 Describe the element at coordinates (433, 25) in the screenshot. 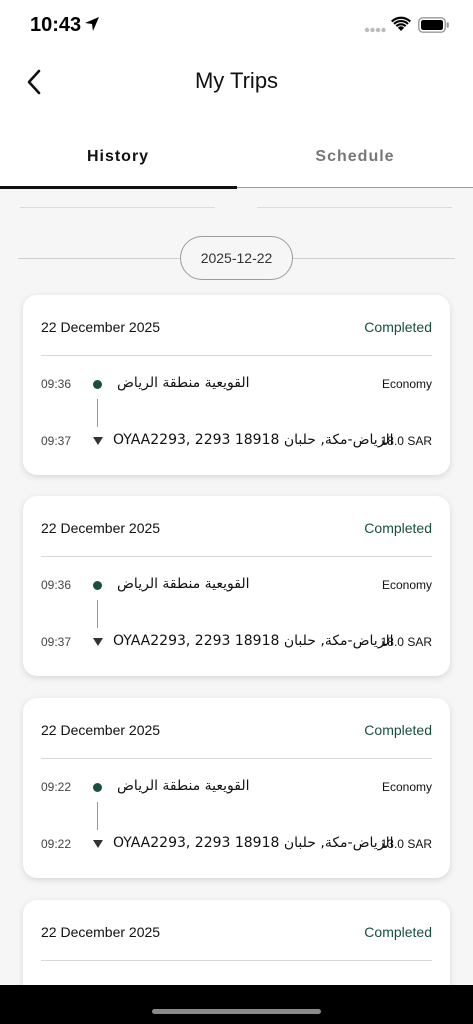

I see `battery-icon` at that location.